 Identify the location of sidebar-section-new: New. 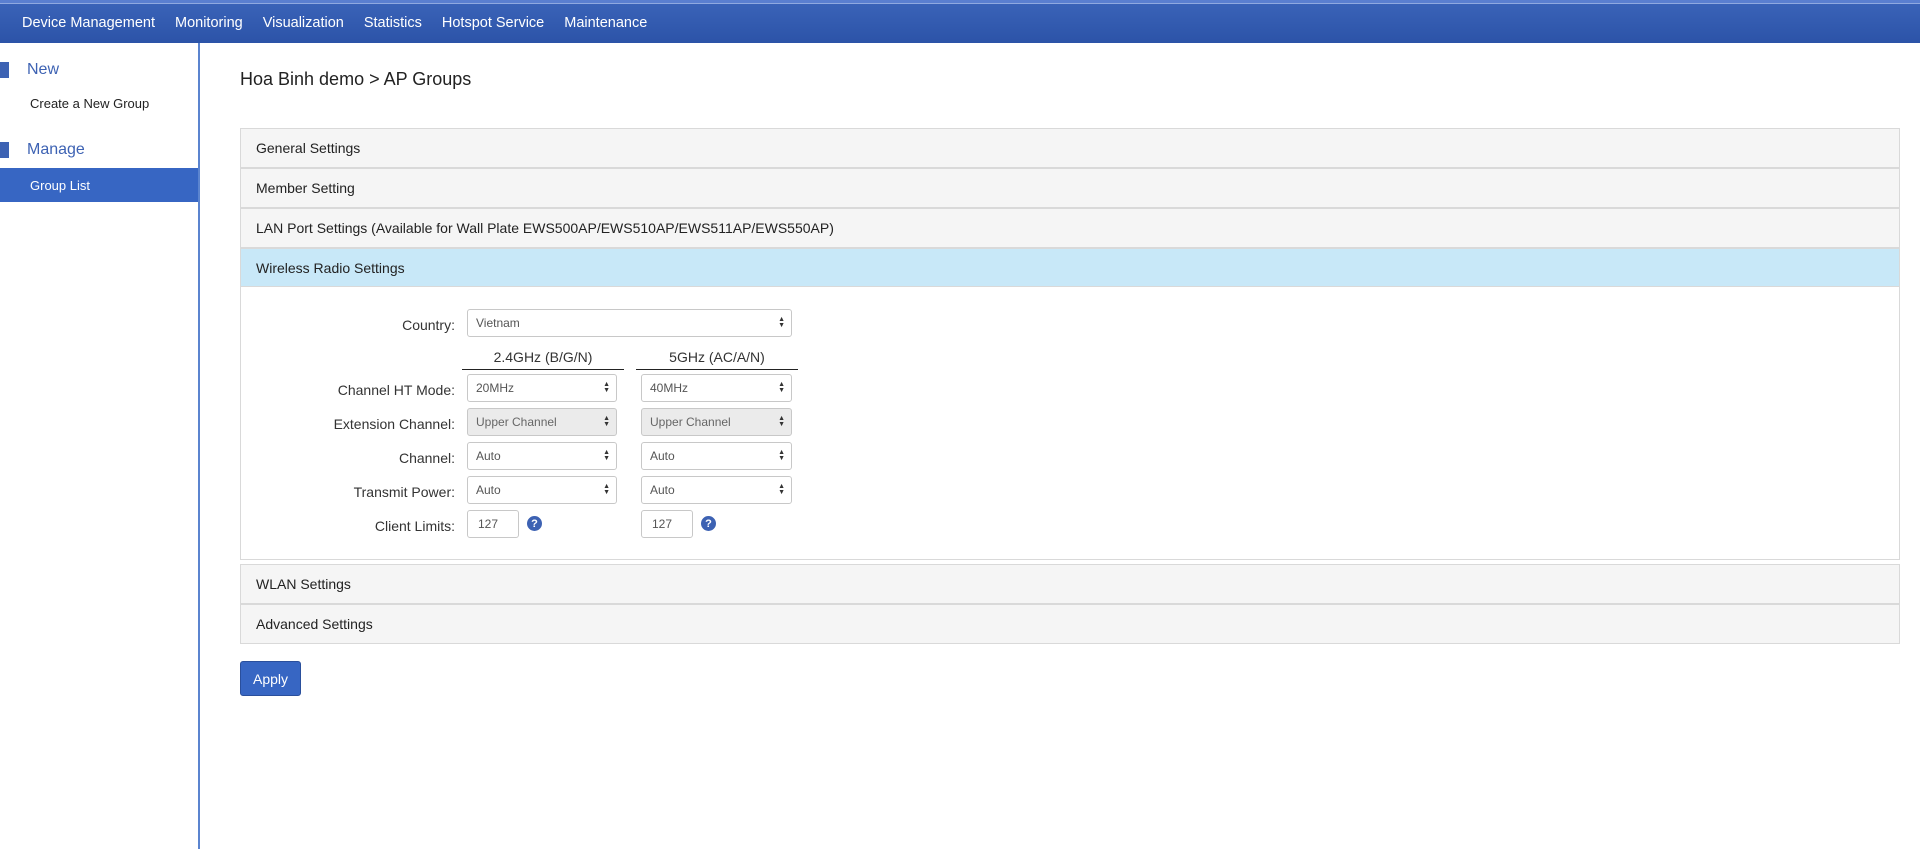
(29, 70).